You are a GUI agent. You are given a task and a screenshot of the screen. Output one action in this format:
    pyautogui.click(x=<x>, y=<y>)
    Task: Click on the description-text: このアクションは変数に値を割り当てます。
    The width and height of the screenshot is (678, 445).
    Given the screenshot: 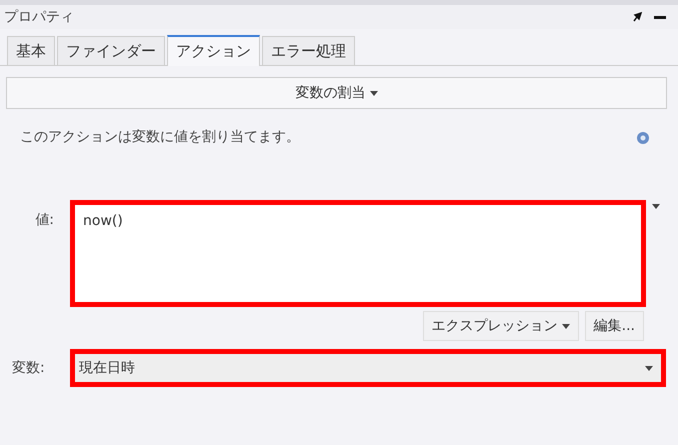 What is the action you would take?
    pyautogui.click(x=160, y=137)
    